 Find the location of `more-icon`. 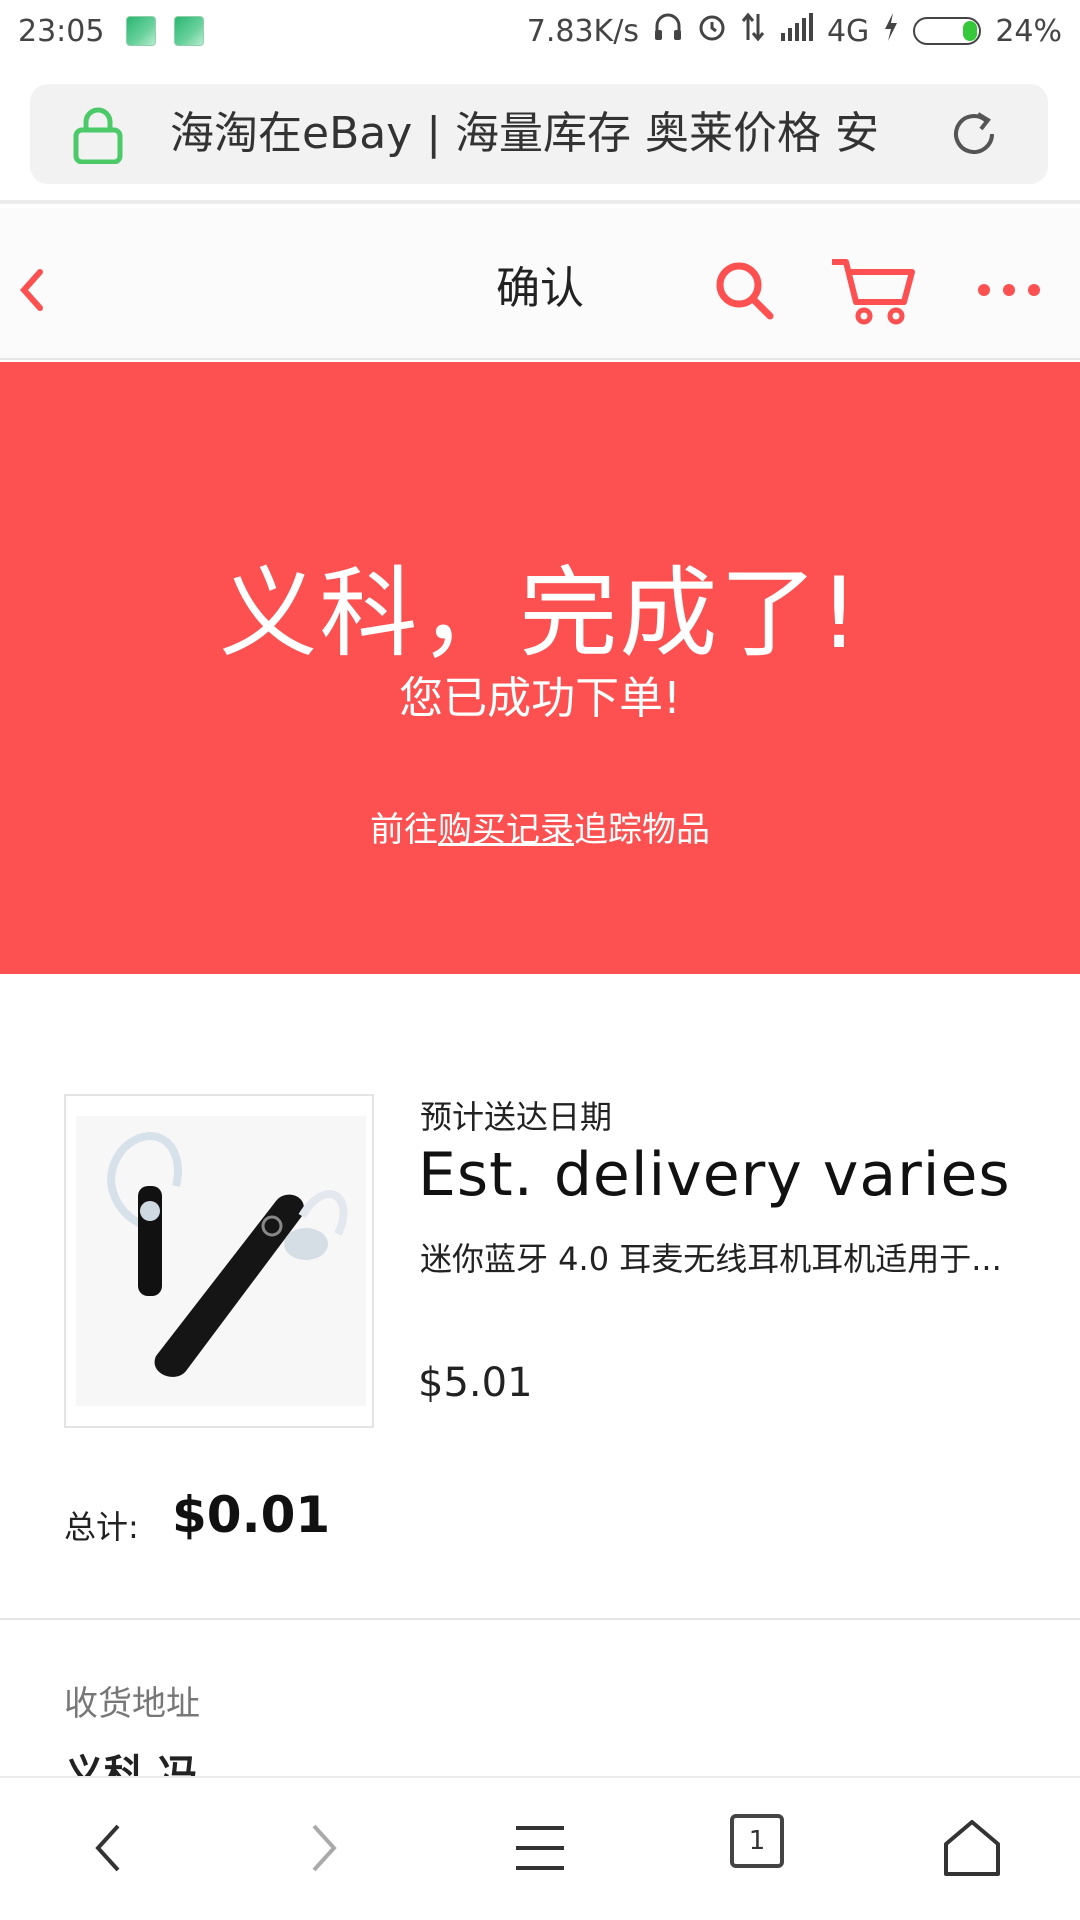

more-icon is located at coordinates (1009, 290).